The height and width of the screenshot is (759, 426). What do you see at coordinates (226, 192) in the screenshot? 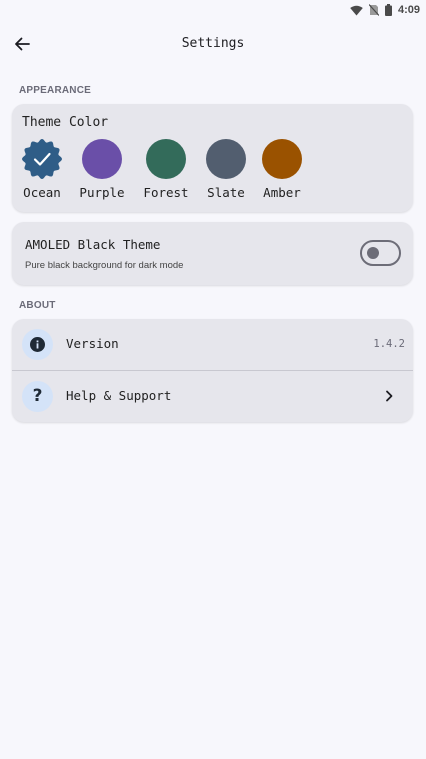
I see `swatch-label: Slate` at bounding box center [226, 192].